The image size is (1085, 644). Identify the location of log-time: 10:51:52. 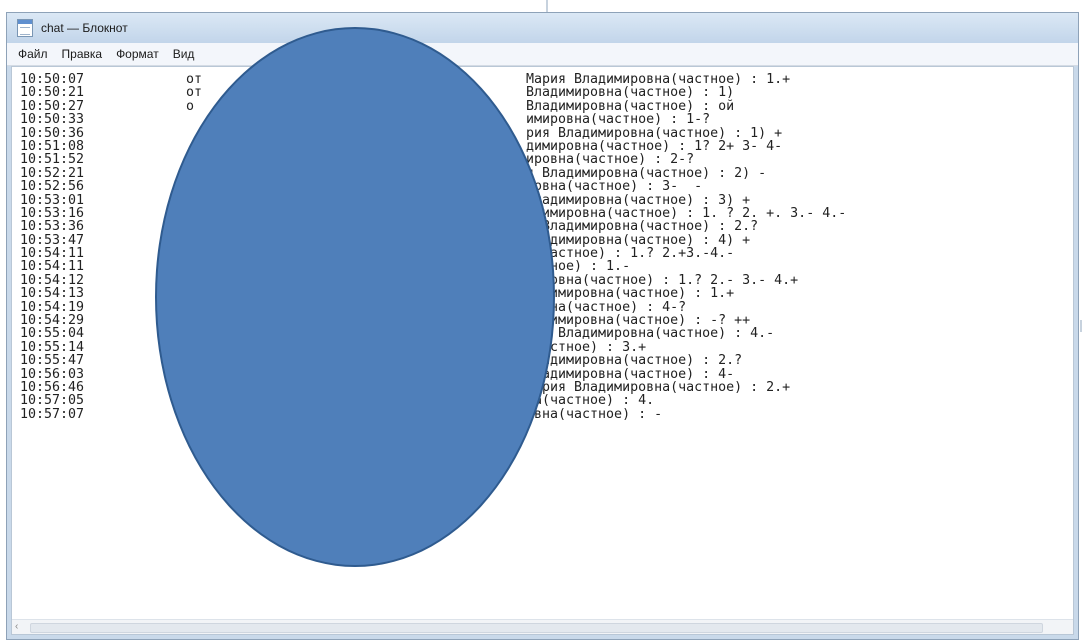
(52, 160).